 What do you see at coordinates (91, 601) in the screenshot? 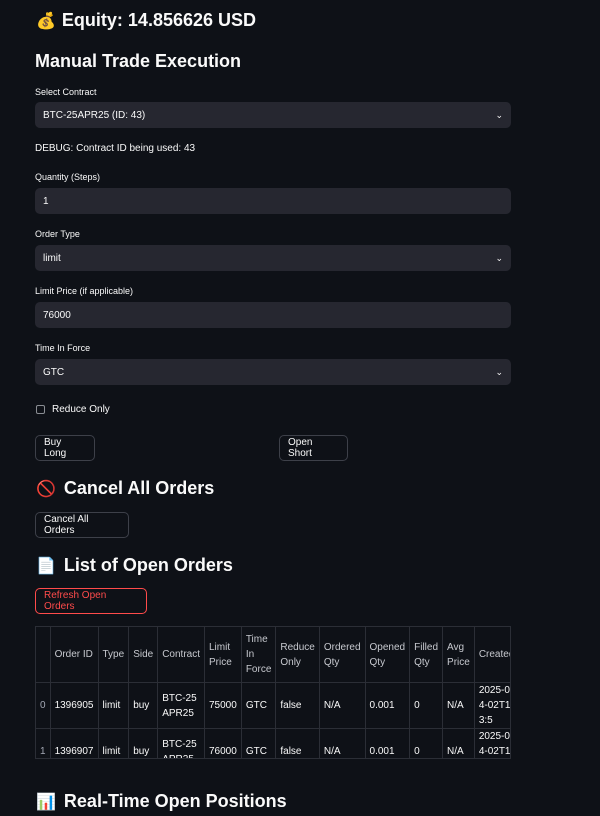
I see `refresh-open-orders-button: Refresh Open Orders` at bounding box center [91, 601].